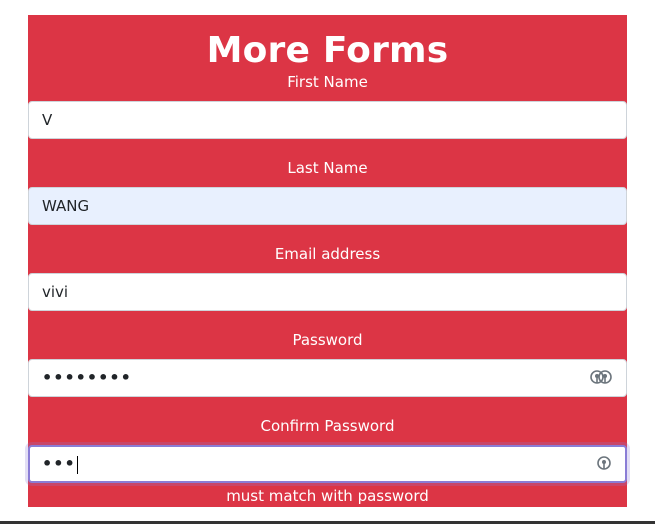  I want to click on last-name-input: WANG, so click(327, 206).